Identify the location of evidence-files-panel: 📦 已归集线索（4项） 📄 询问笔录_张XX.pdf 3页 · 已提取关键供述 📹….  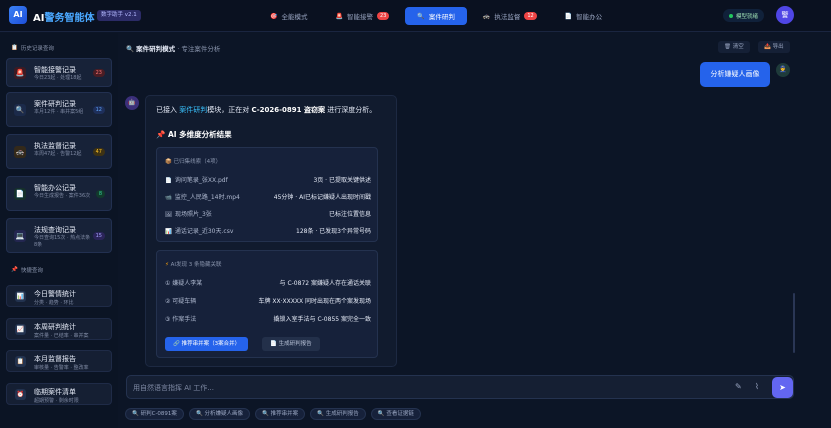
(267, 194).